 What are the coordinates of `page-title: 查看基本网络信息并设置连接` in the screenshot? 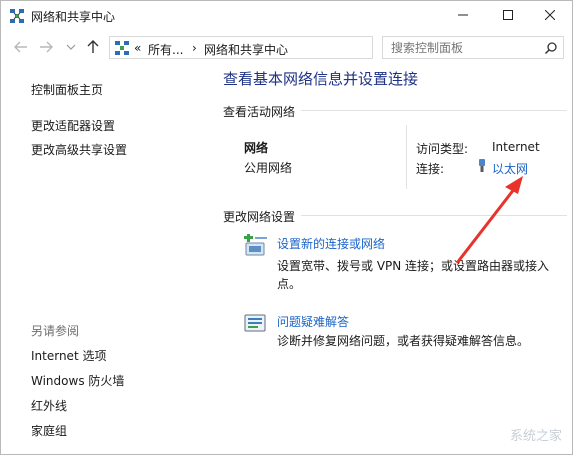 It's located at (321, 79).